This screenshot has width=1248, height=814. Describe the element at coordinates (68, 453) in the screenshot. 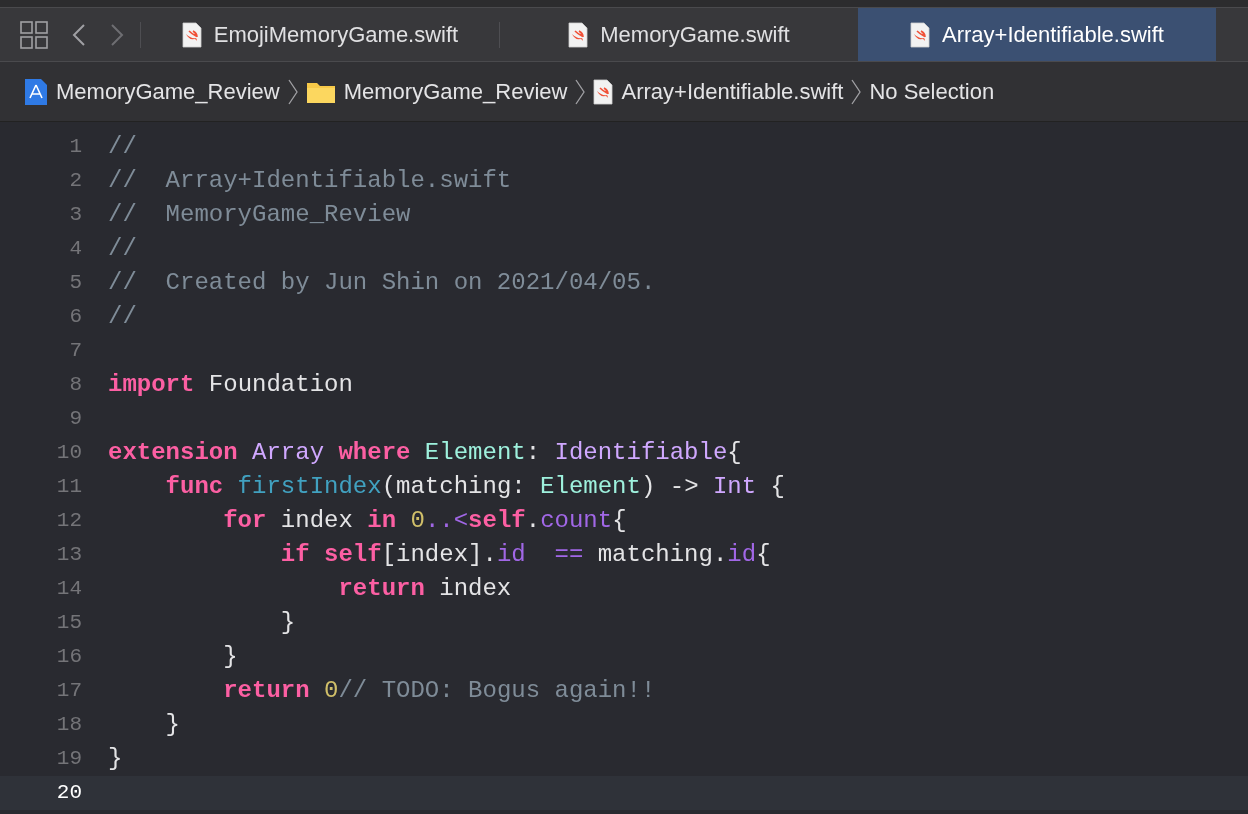

I see `line-number: 10` at that location.